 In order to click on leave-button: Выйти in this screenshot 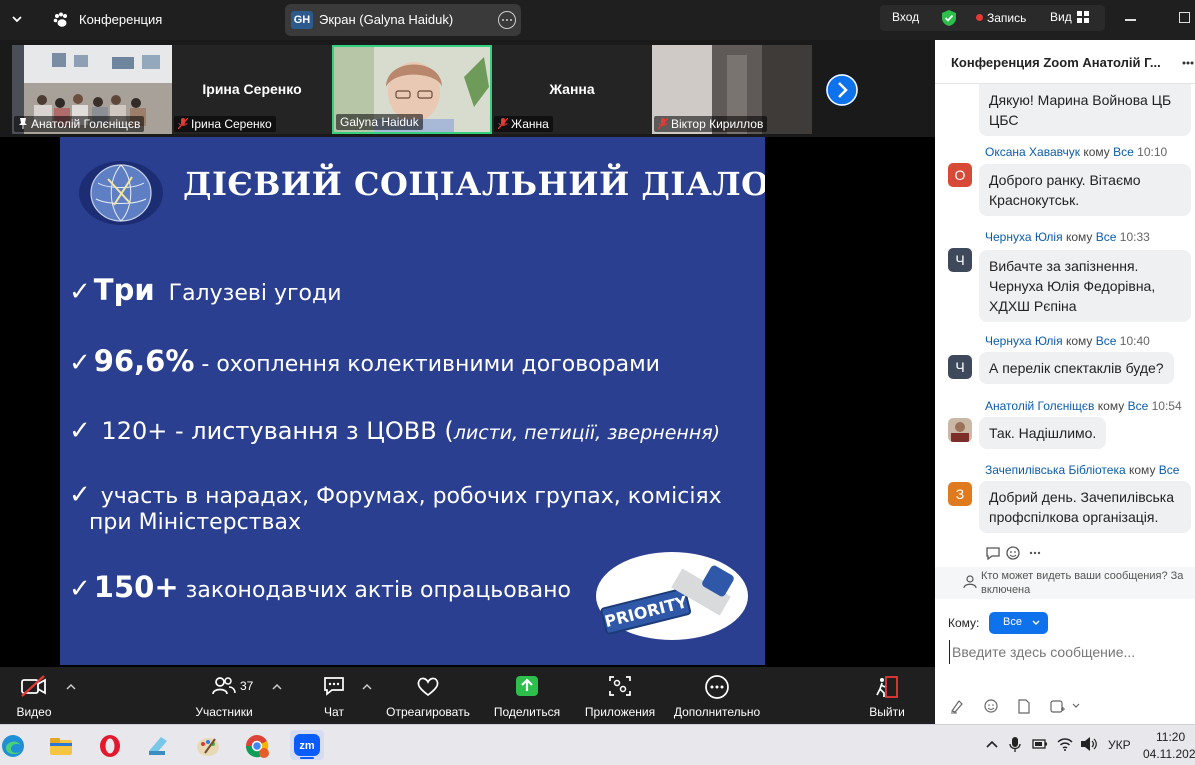, I will do `click(887, 695)`.